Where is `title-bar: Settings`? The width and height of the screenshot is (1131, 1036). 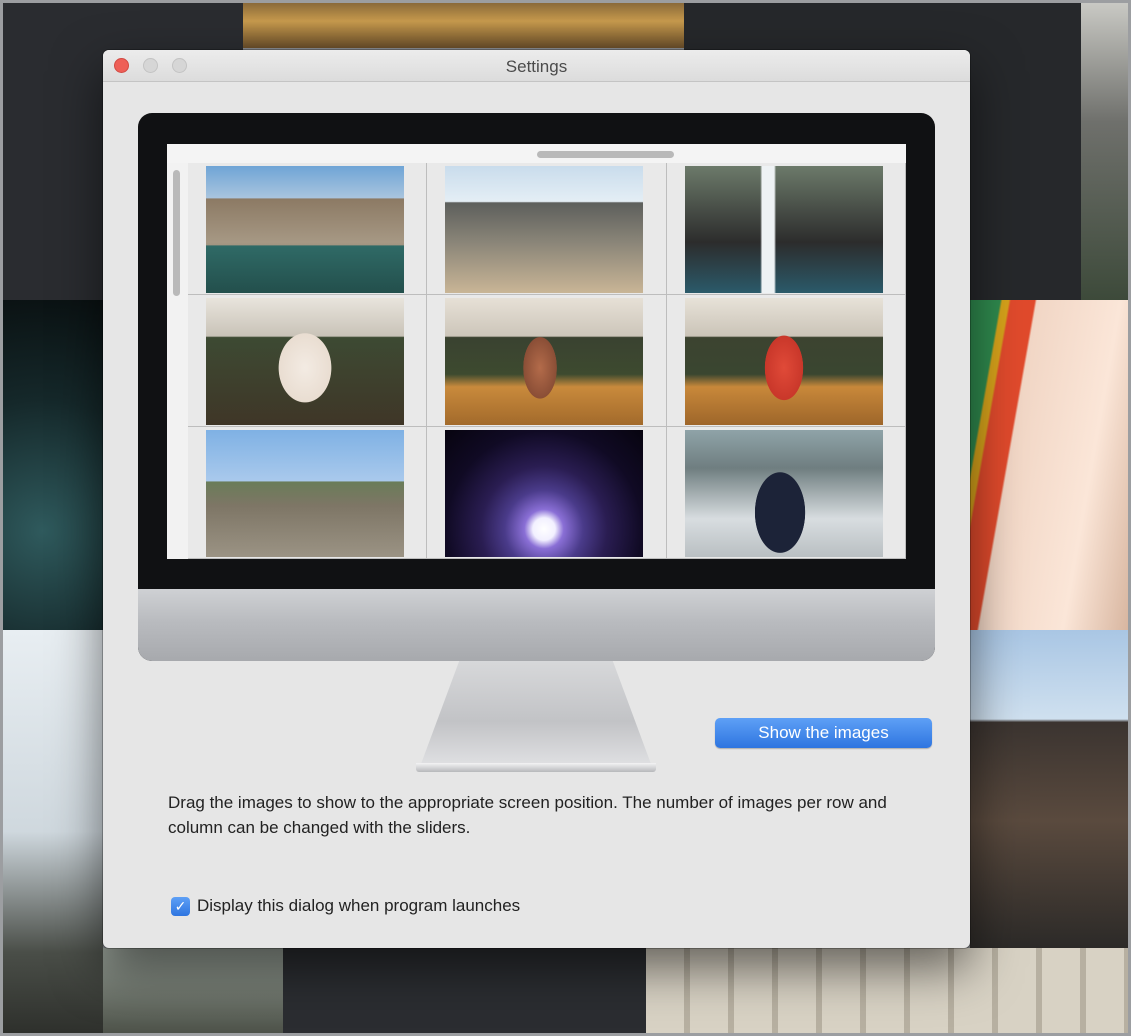 title-bar: Settings is located at coordinates (536, 66).